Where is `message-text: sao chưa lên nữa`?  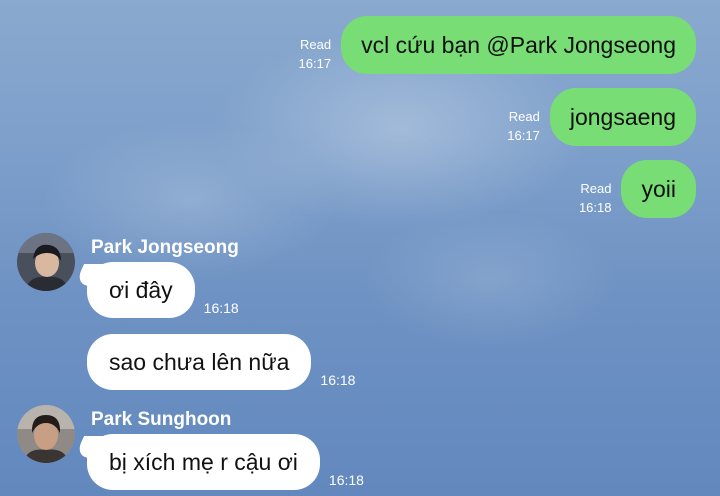 message-text: sao chưa lên nữa is located at coordinates (199, 362).